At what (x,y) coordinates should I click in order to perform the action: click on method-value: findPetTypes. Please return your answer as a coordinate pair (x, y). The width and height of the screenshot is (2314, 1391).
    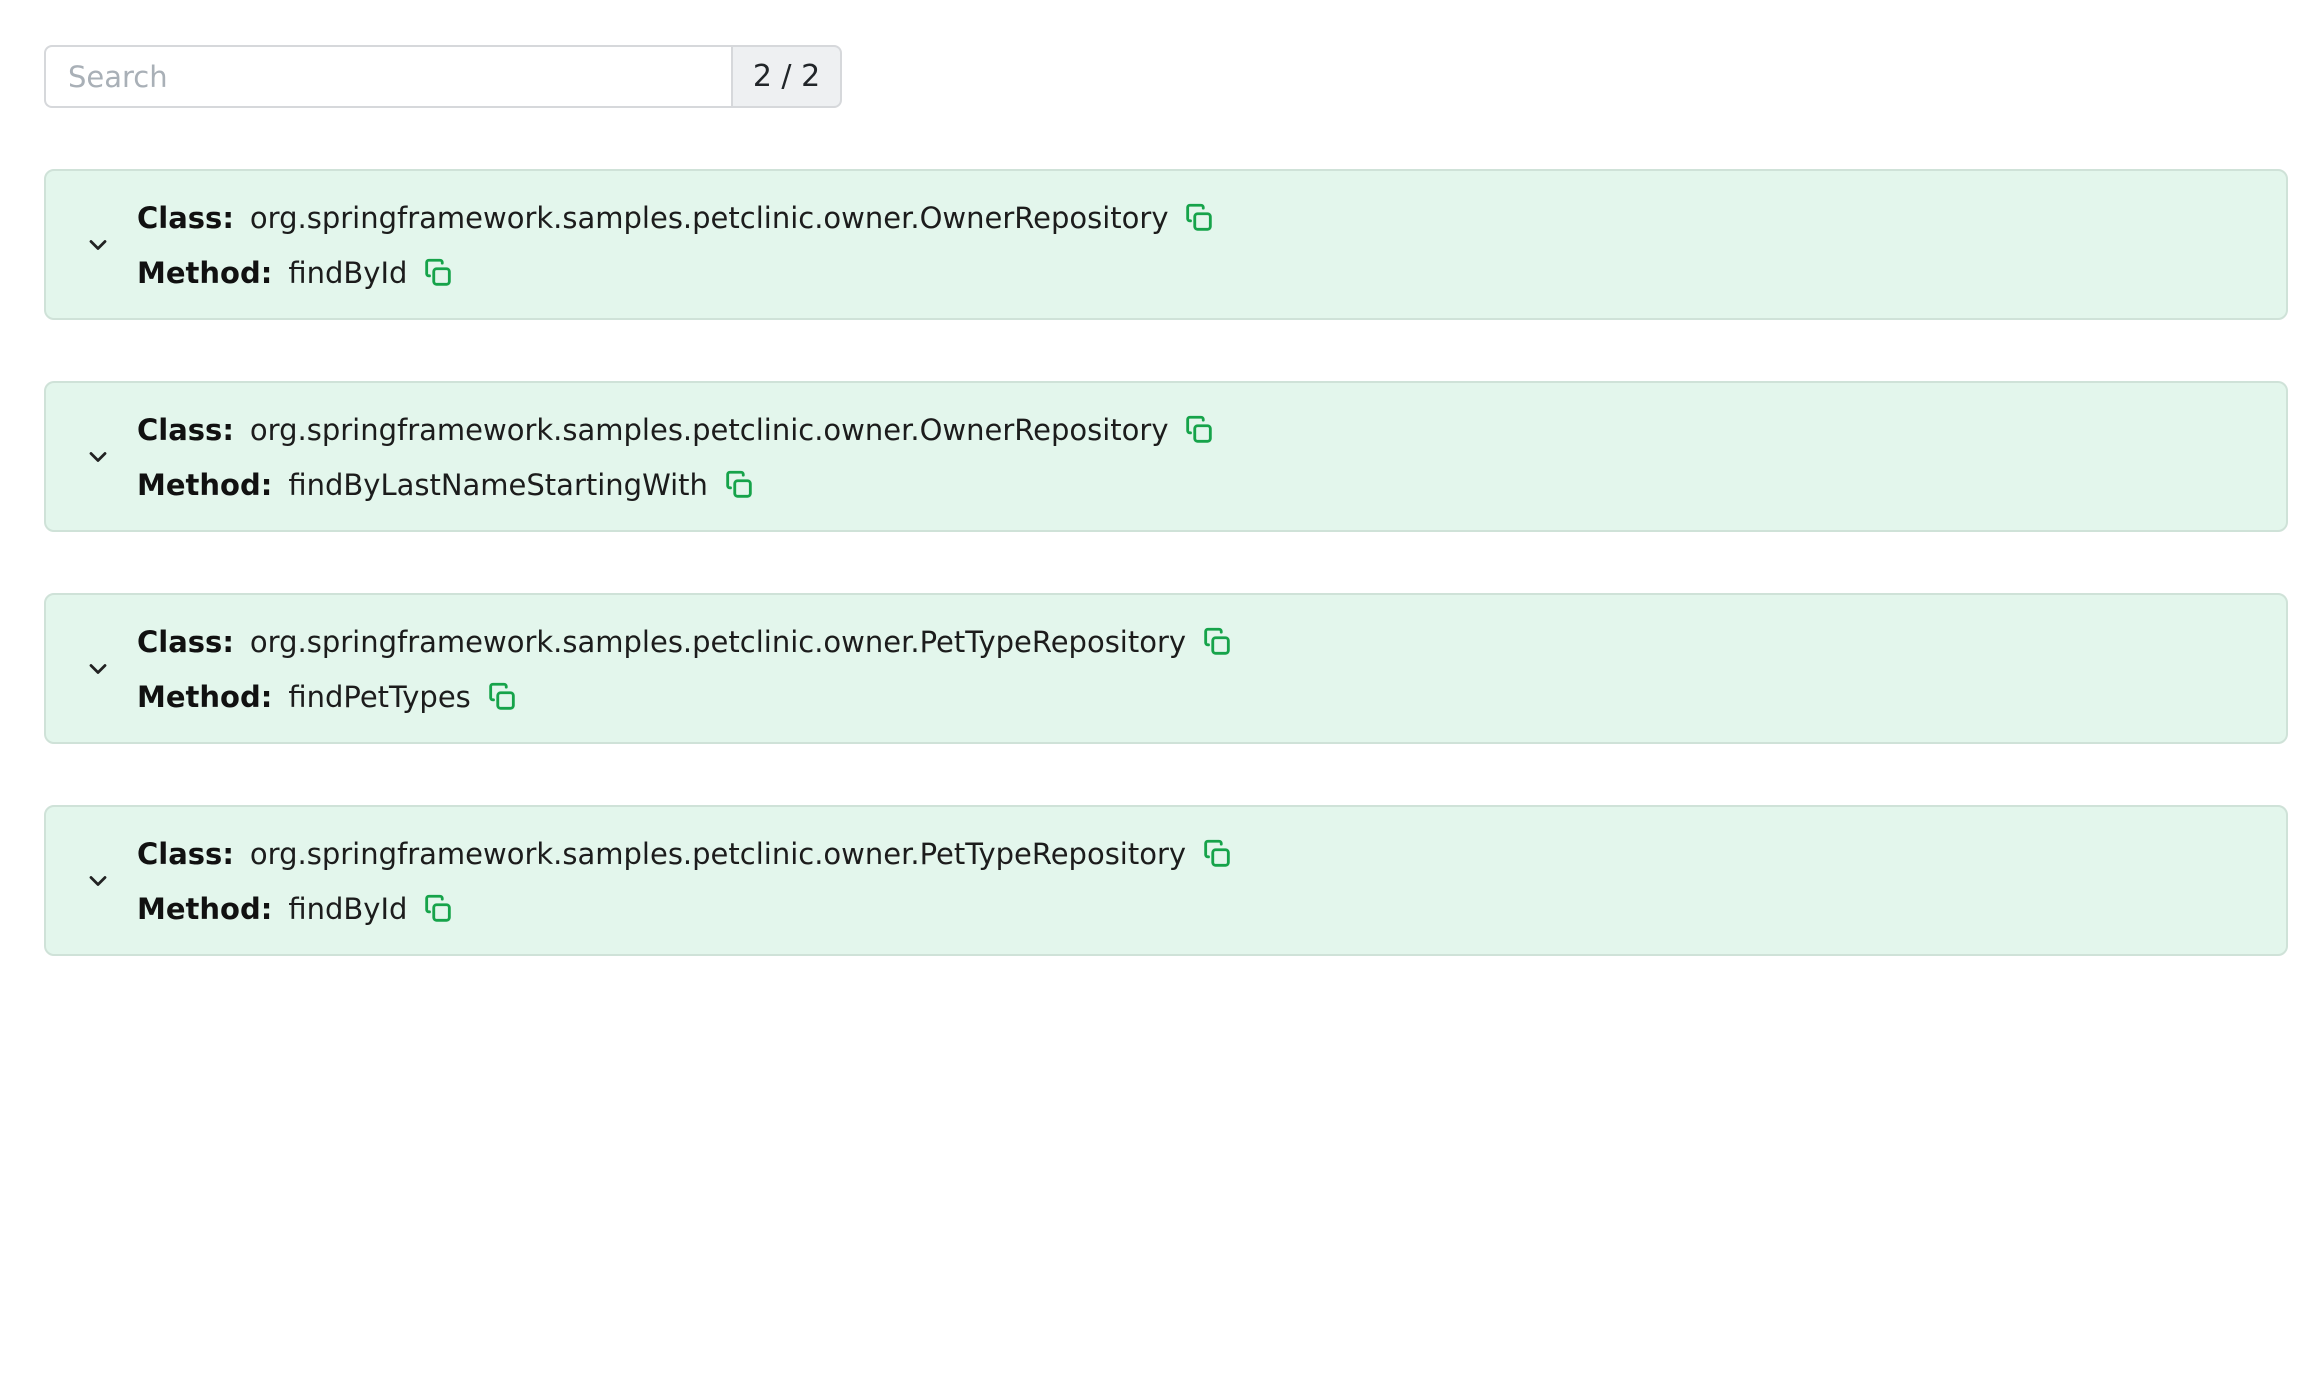
    Looking at the image, I should click on (379, 697).